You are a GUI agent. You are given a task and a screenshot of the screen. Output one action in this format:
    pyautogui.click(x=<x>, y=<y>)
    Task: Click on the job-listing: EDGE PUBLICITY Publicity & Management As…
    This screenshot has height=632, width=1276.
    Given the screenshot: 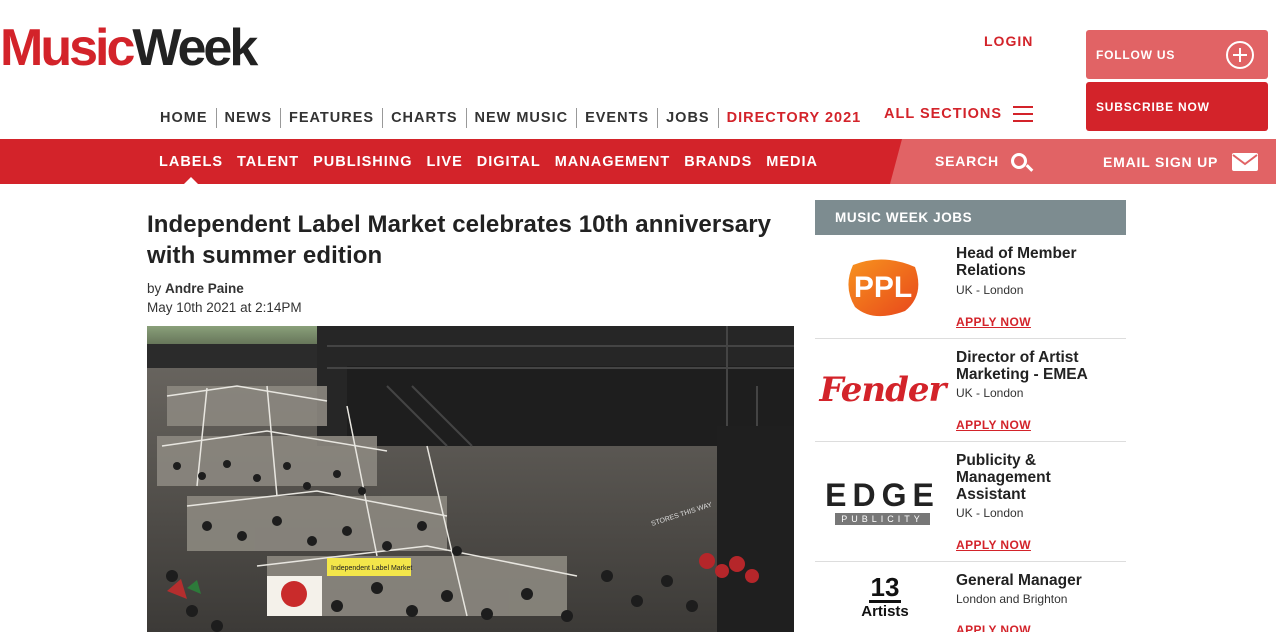 What is the action you would take?
    pyautogui.click(x=970, y=502)
    